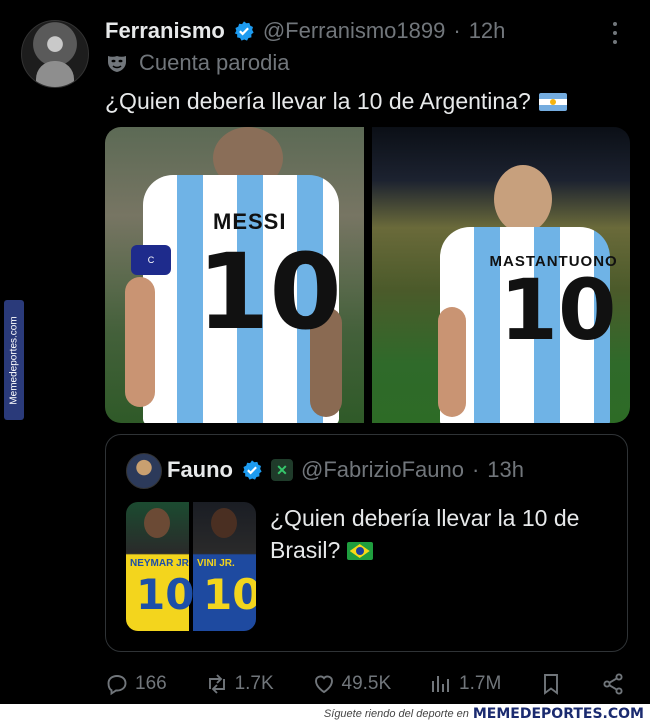 This screenshot has width=650, height=724. I want to click on parody-mask-icon, so click(117, 64).